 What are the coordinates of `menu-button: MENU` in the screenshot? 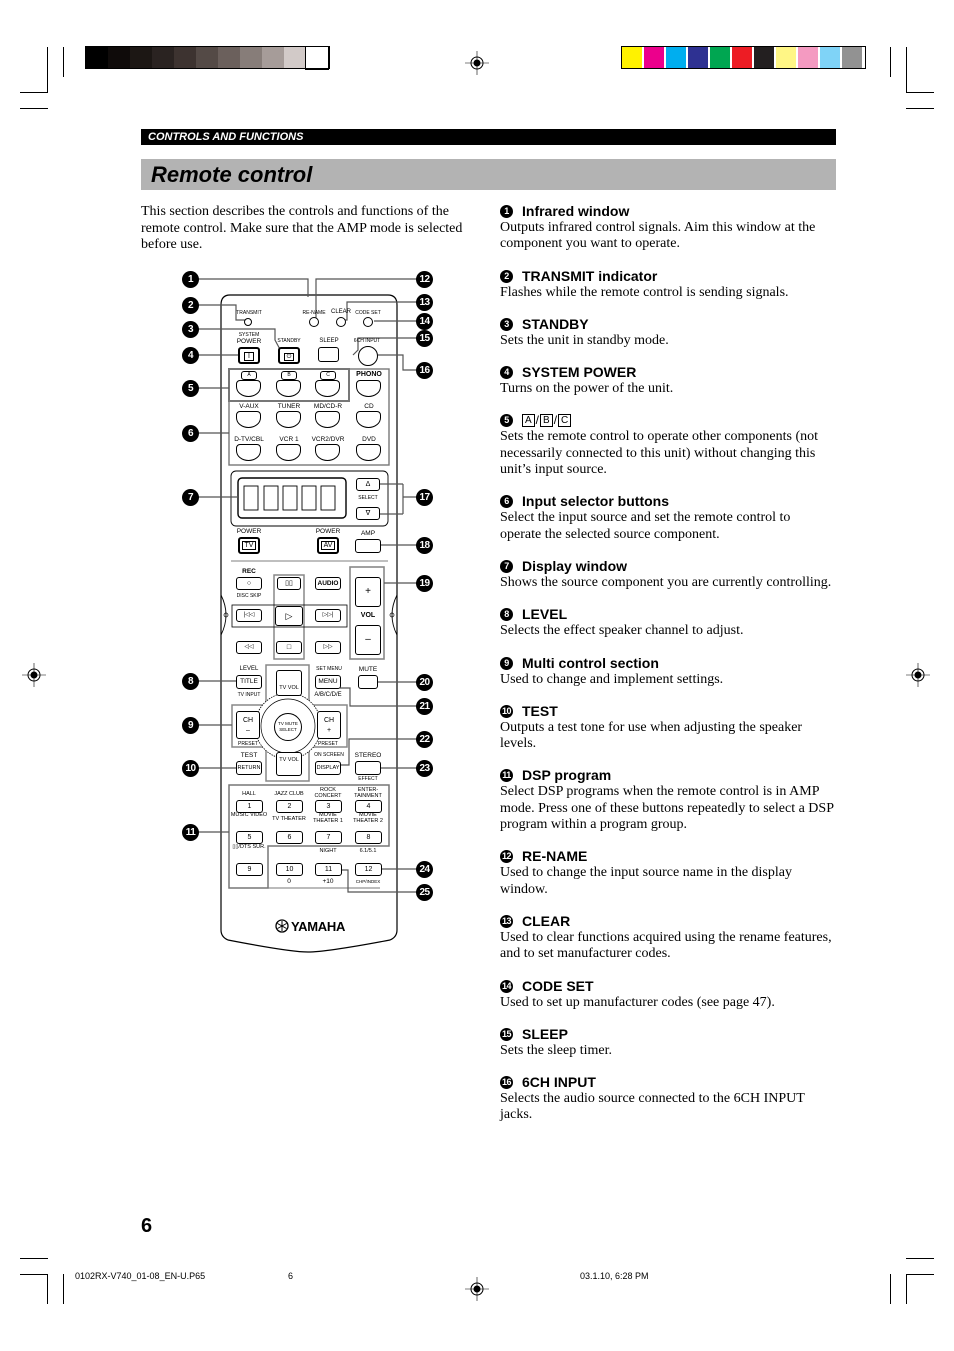 It's located at (328, 682).